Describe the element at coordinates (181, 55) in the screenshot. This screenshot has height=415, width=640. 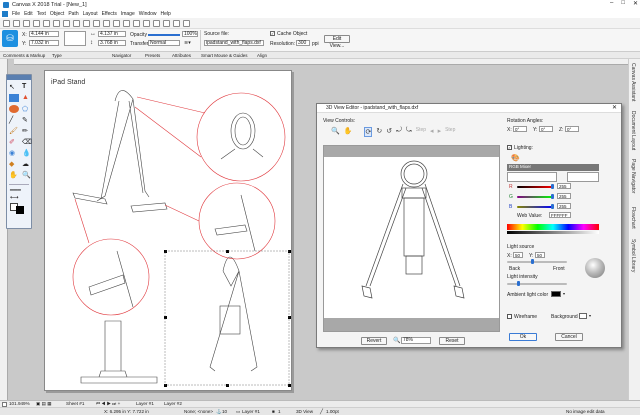
I see `tab-attributes: Attributes` at that location.